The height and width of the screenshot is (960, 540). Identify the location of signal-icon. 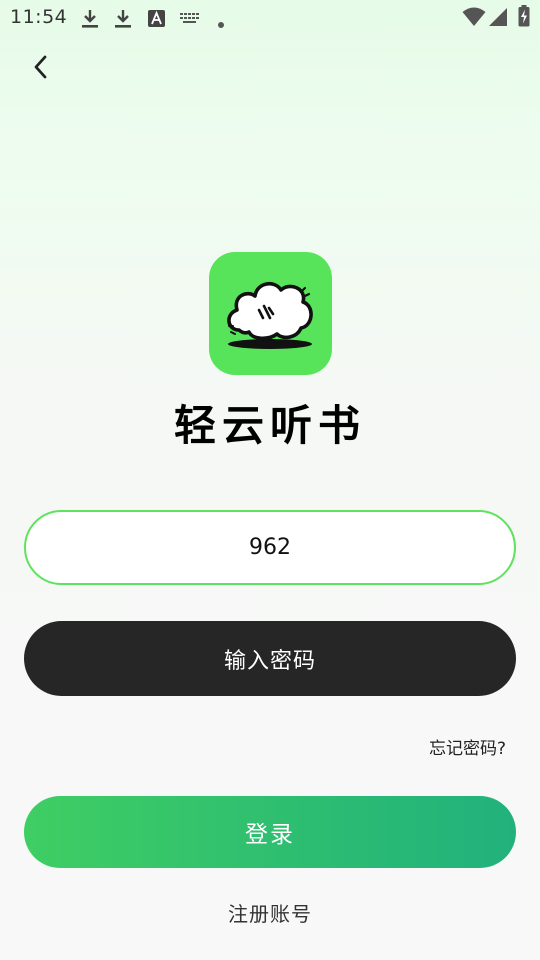
(498, 19).